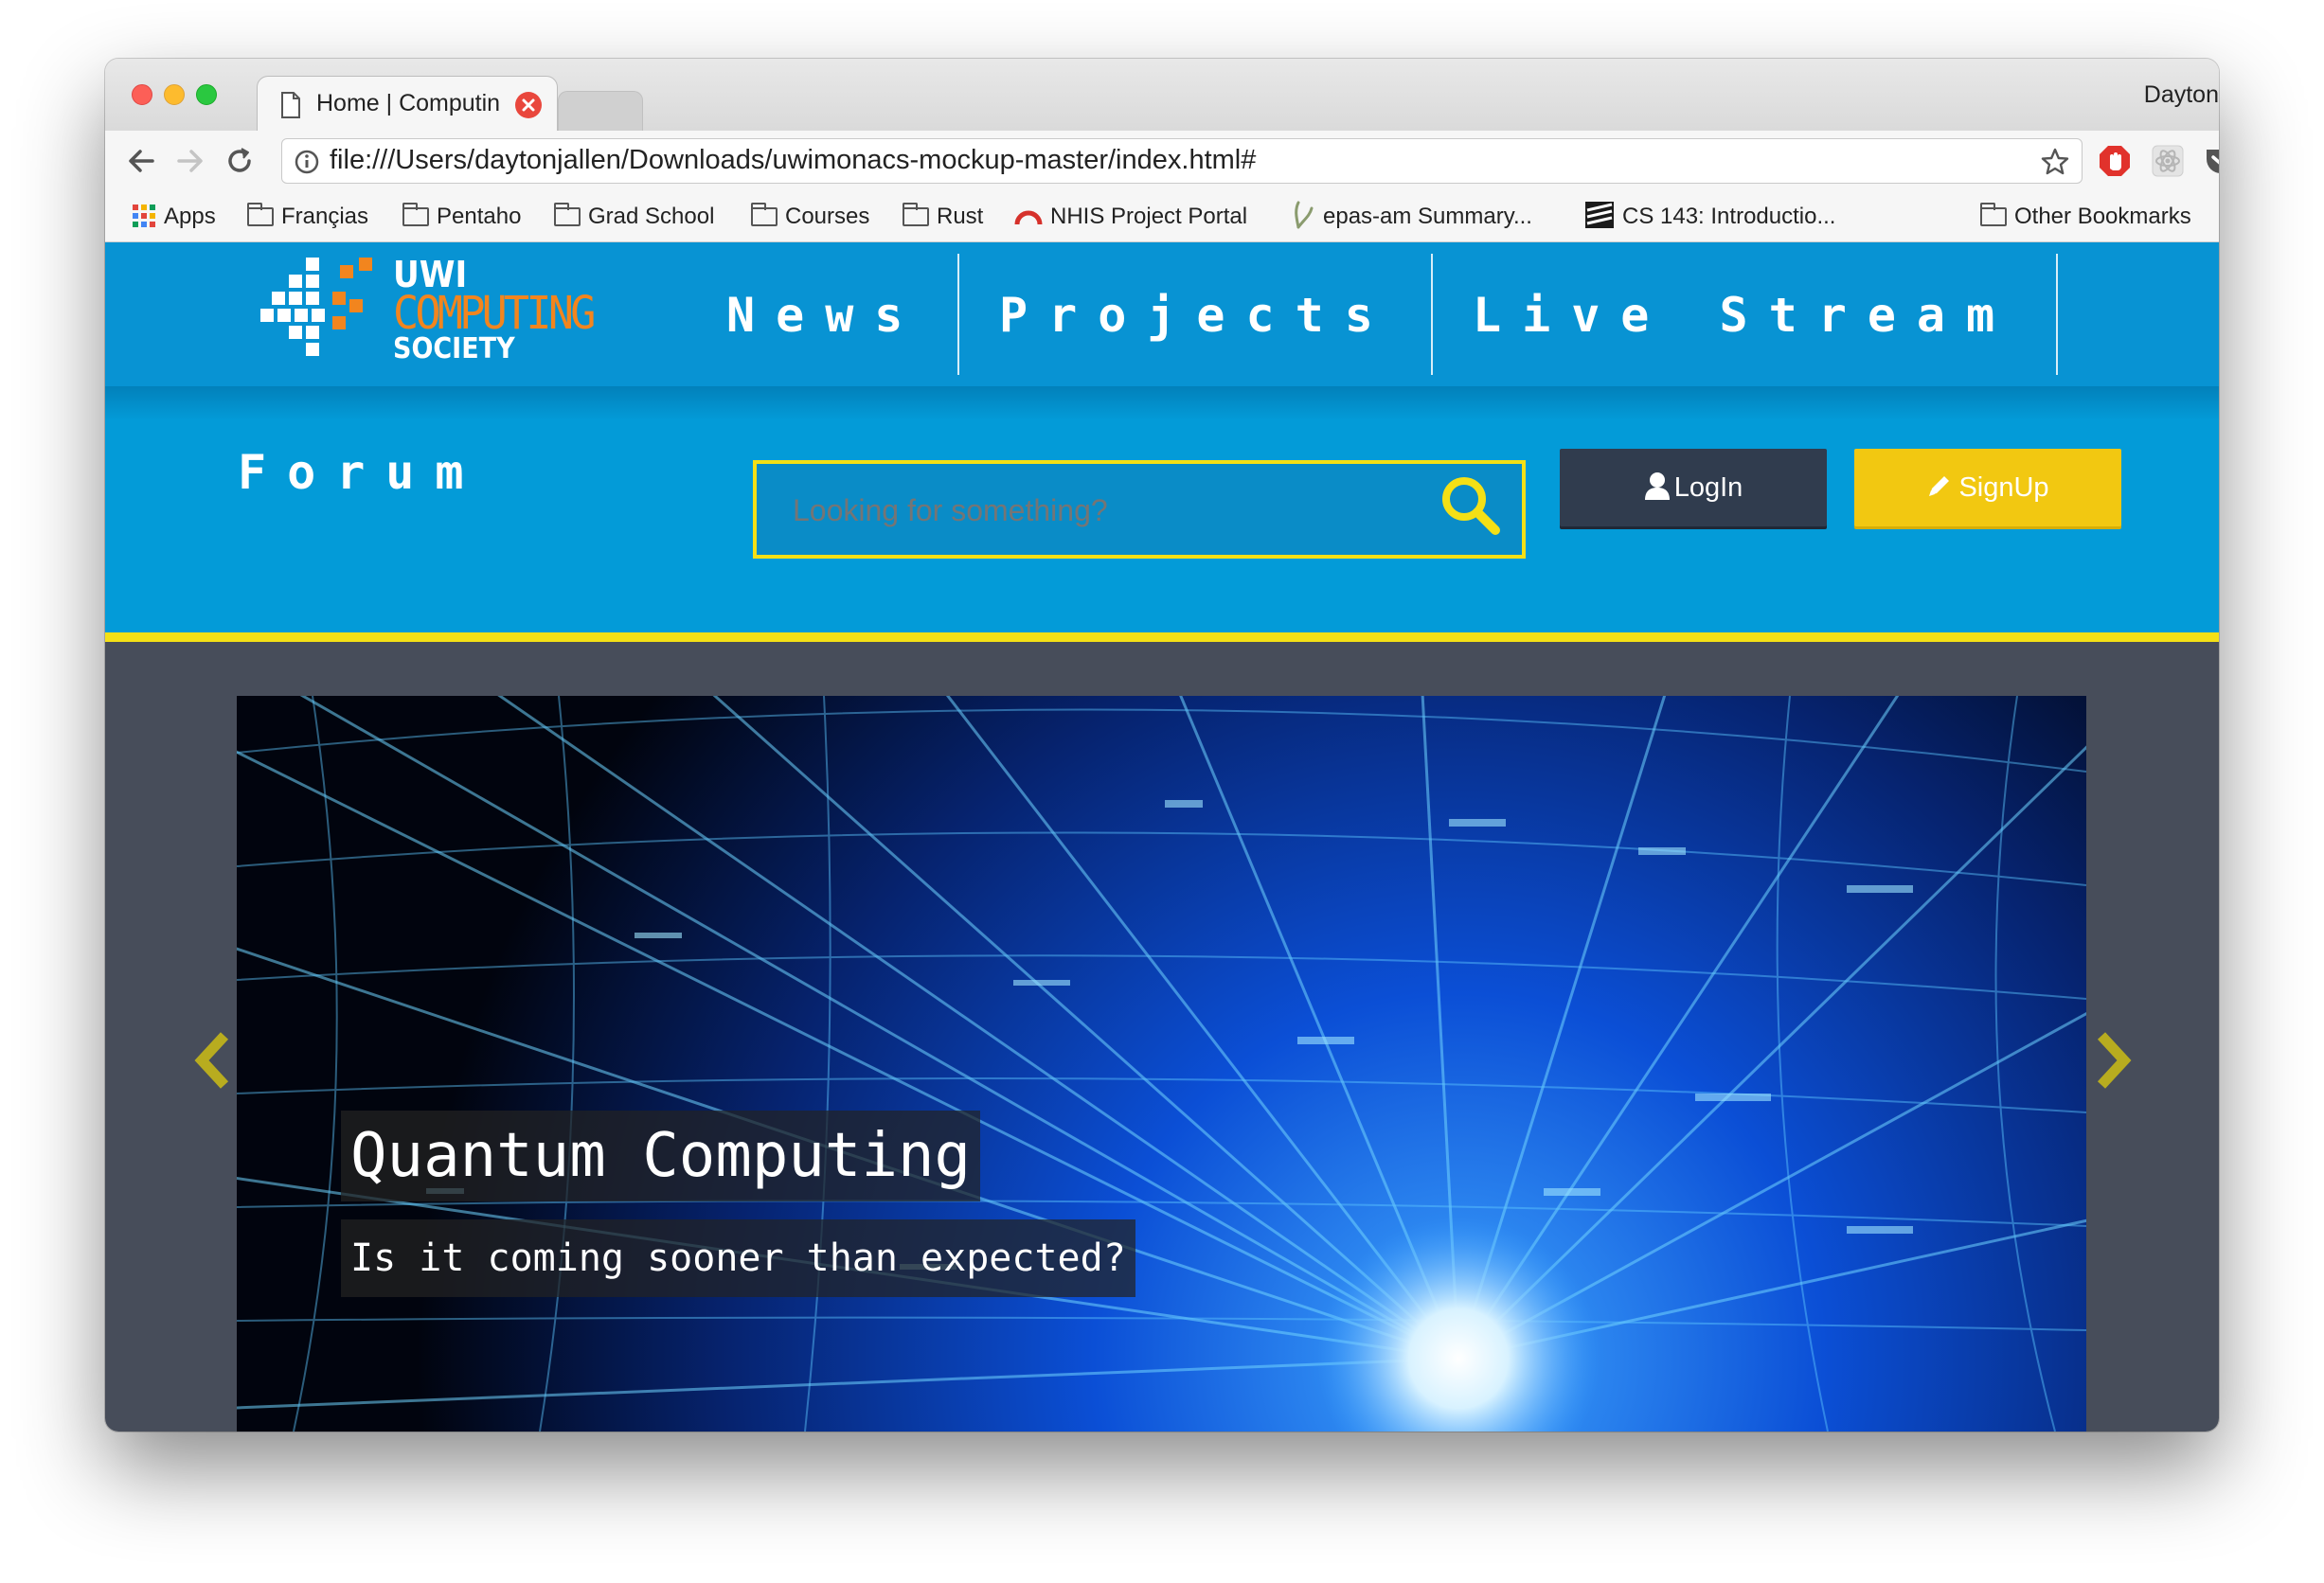 The height and width of the screenshot is (1583, 2324). What do you see at coordinates (325, 217) in the screenshot?
I see `bookmark-label: Françias` at bounding box center [325, 217].